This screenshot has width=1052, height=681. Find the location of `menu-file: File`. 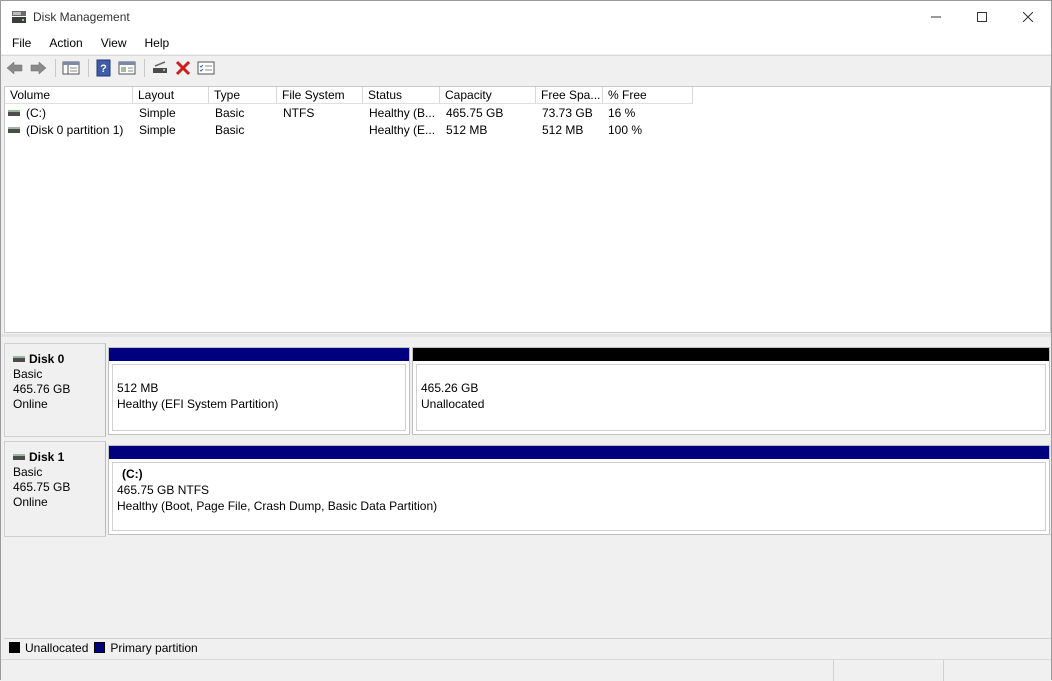

menu-file: File is located at coordinates (21, 43).